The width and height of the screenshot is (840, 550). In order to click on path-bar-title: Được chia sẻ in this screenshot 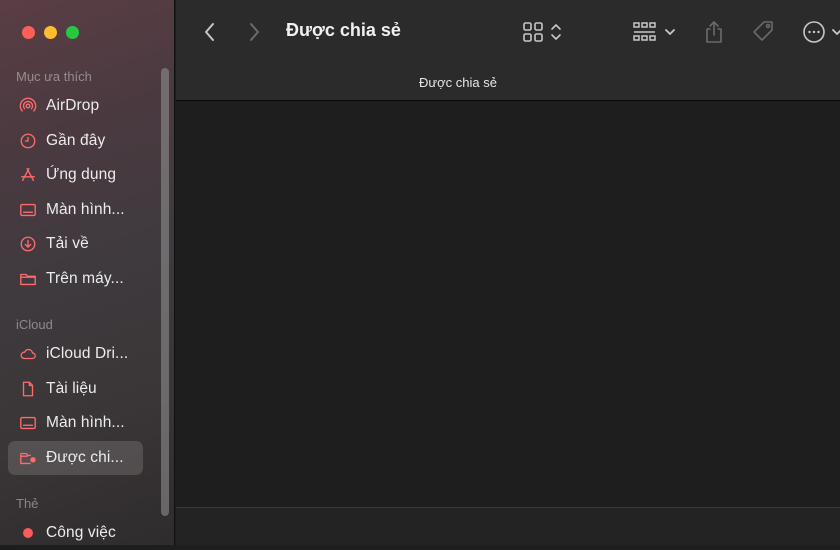, I will do `click(458, 82)`.